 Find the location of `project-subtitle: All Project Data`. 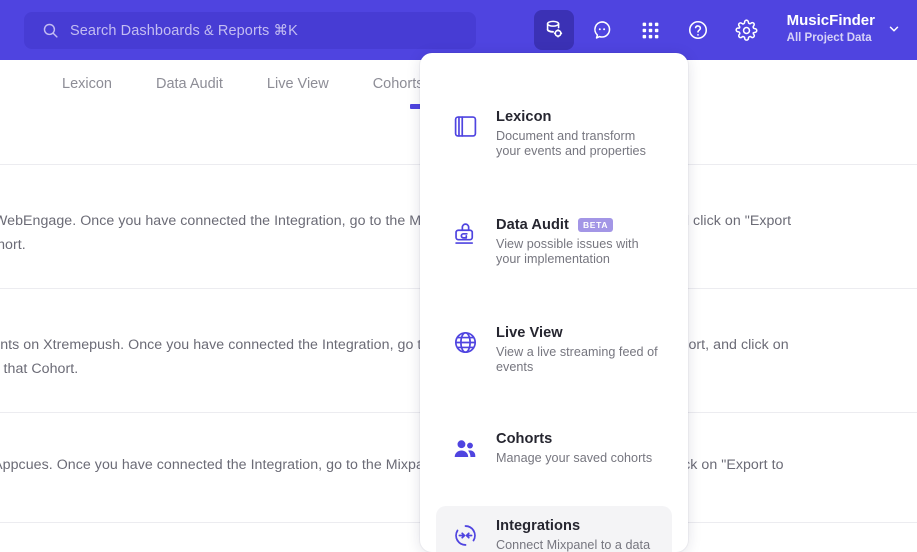

project-subtitle: All Project Data is located at coordinates (829, 37).